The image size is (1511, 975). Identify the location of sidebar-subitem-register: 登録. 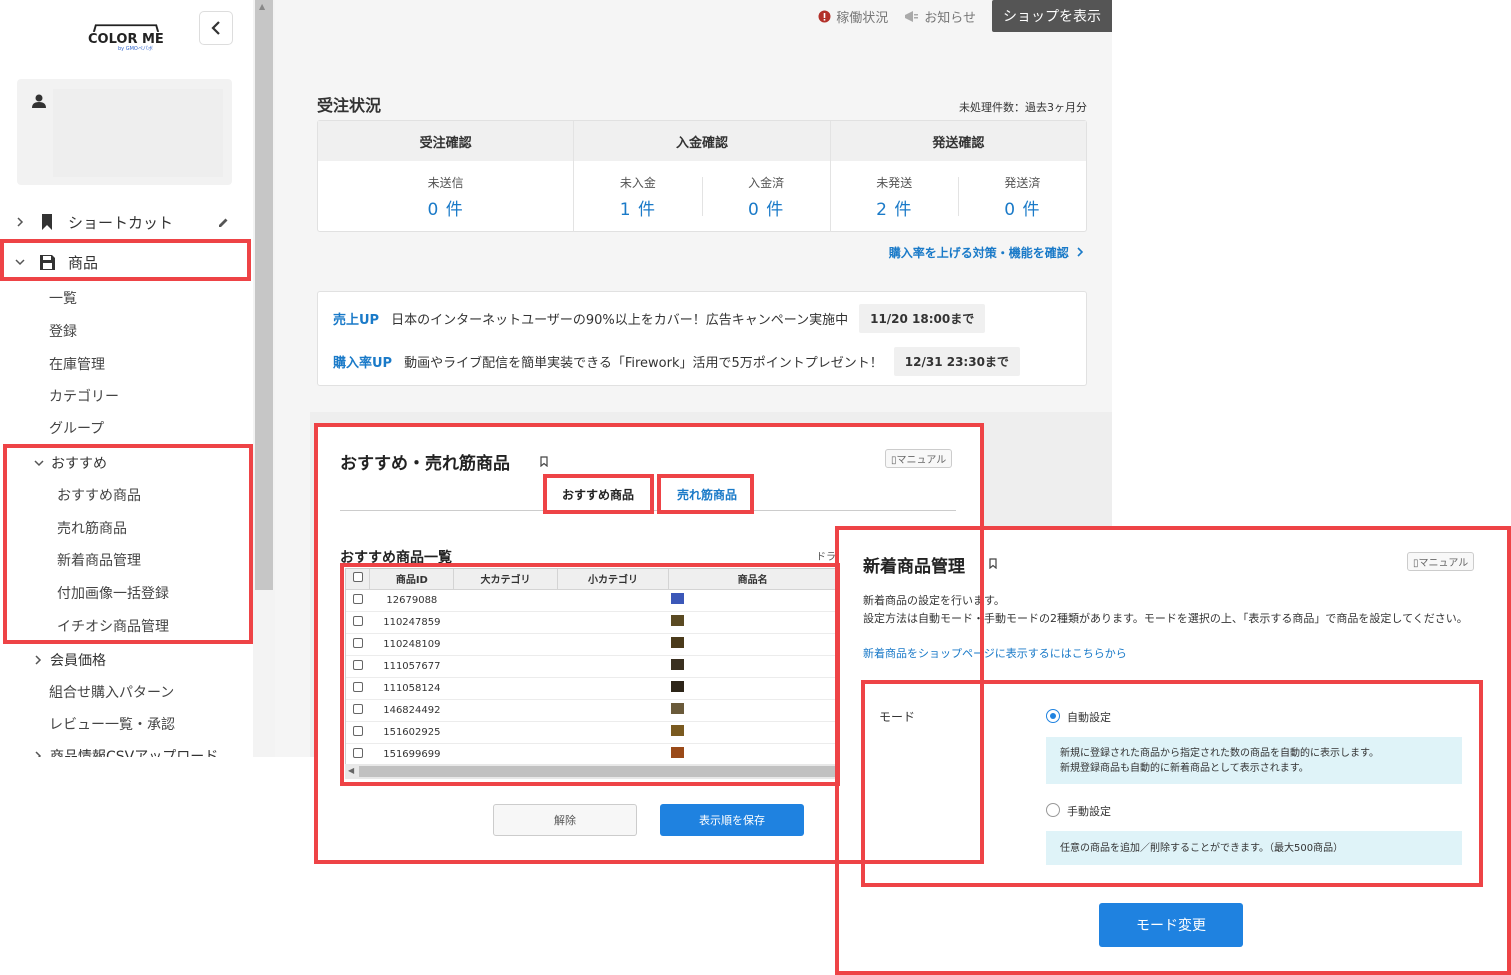
(63, 331).